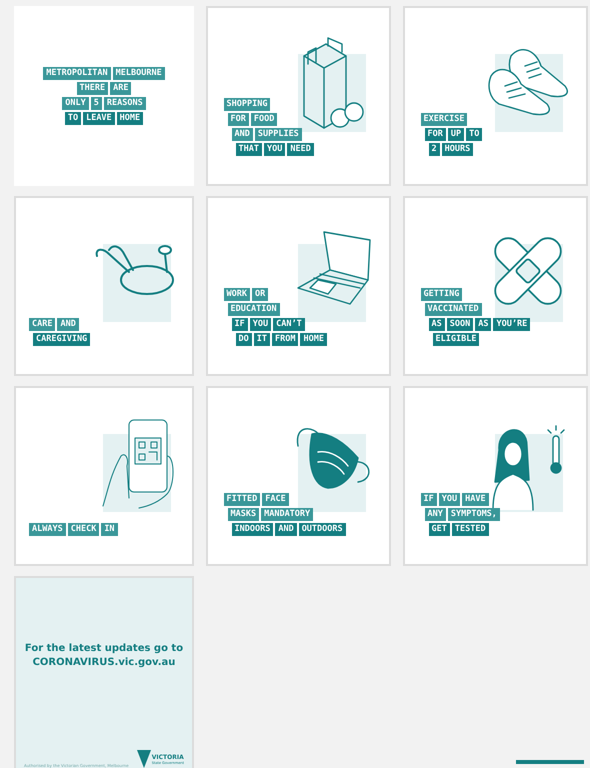 This screenshot has height=768, width=590. I want to click on word-label: SHOPPING, so click(247, 104).